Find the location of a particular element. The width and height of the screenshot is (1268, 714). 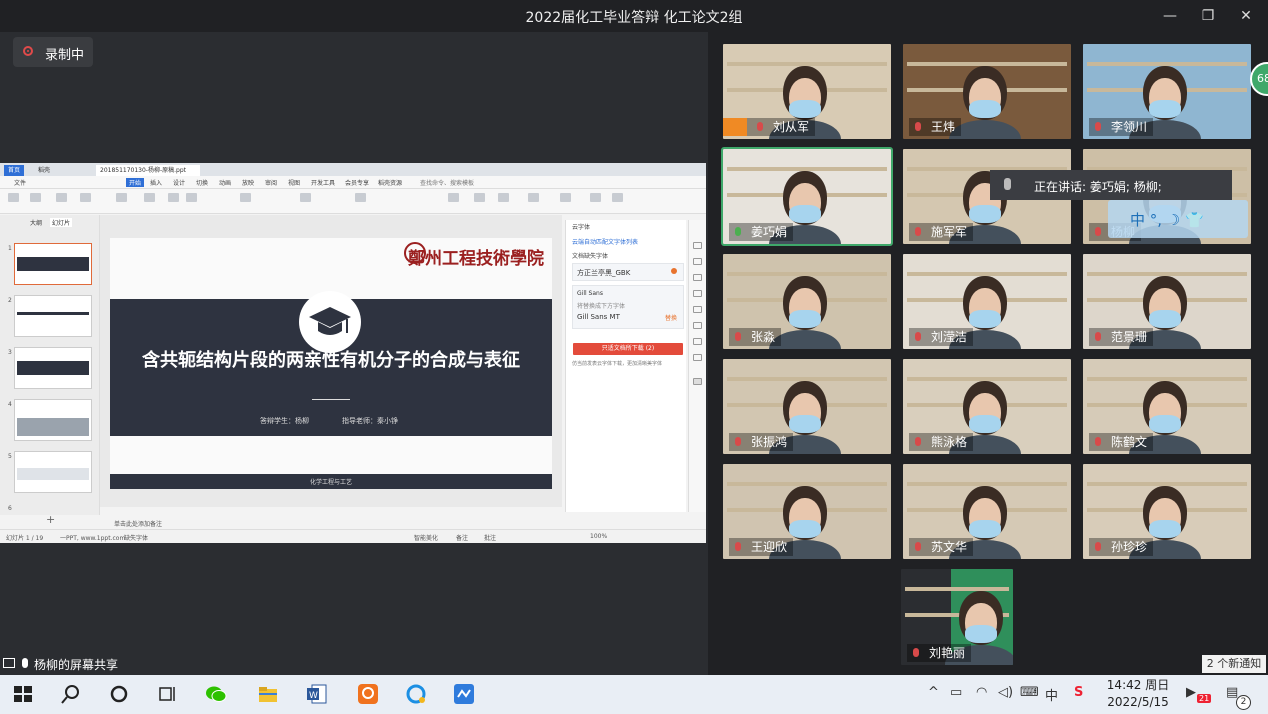

command-search: 查找命令、搜索模板 is located at coordinates (447, 182).